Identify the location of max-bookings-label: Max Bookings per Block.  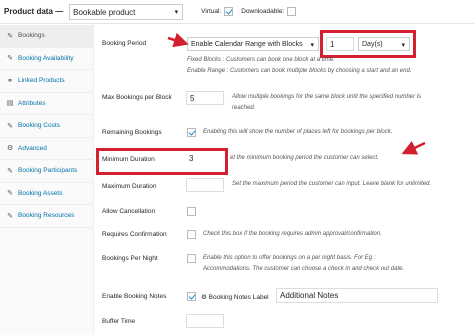
(137, 97).